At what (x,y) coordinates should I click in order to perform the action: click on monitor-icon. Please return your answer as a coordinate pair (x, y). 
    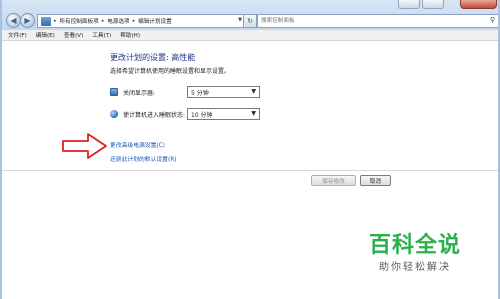
    Looking at the image, I should click on (114, 92).